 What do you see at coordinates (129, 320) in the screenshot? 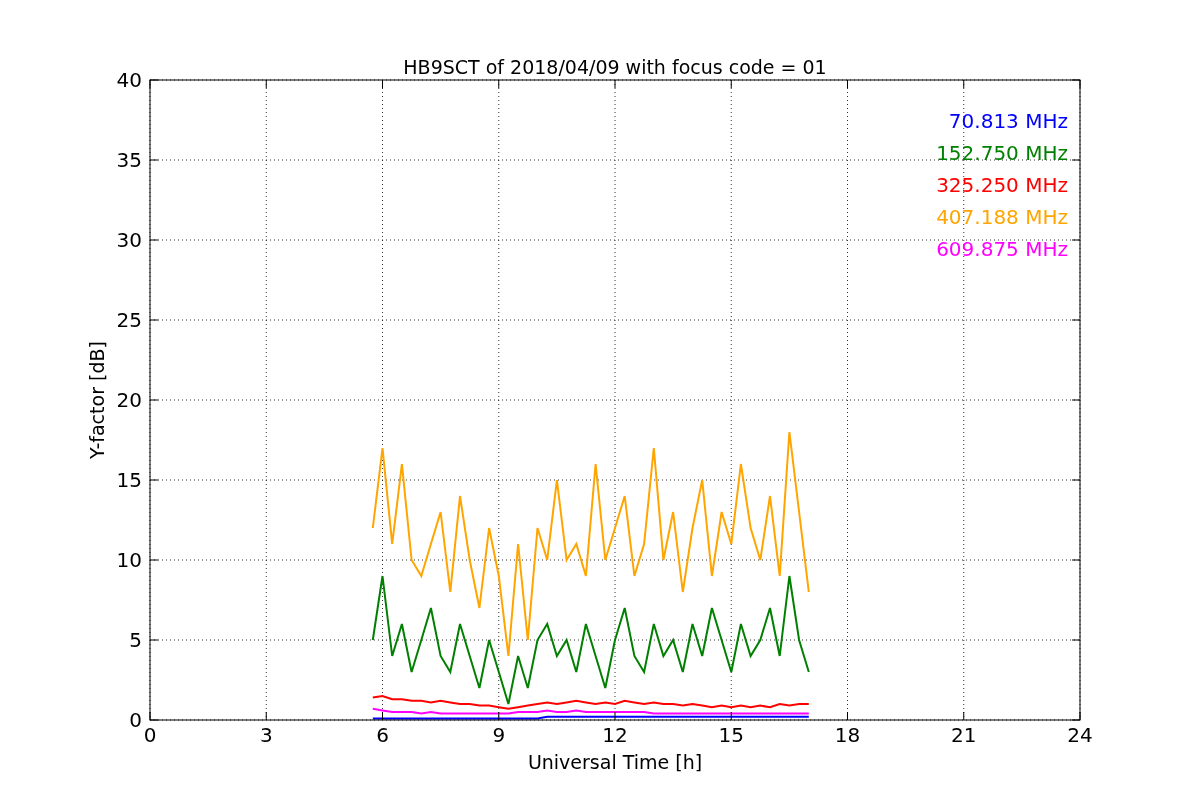
I see `y-tick-label: 25` at bounding box center [129, 320].